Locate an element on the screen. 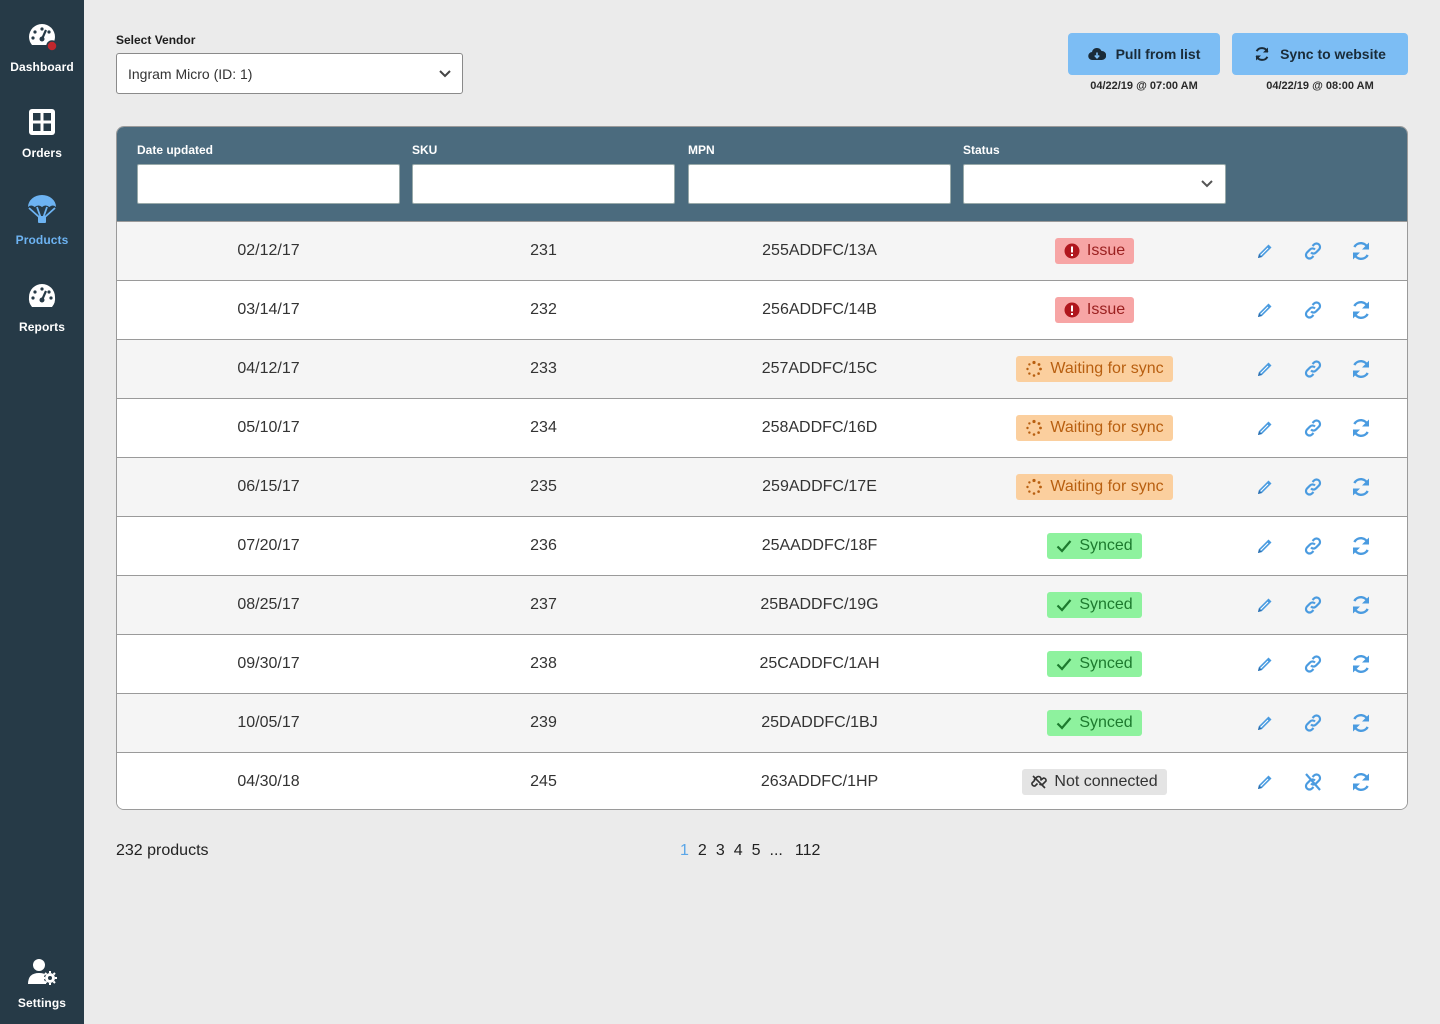 Image resolution: width=1440 pixels, height=1024 pixels. table-row: 03/14/17 232 256ADDFC/14B Issue is located at coordinates (762, 309).